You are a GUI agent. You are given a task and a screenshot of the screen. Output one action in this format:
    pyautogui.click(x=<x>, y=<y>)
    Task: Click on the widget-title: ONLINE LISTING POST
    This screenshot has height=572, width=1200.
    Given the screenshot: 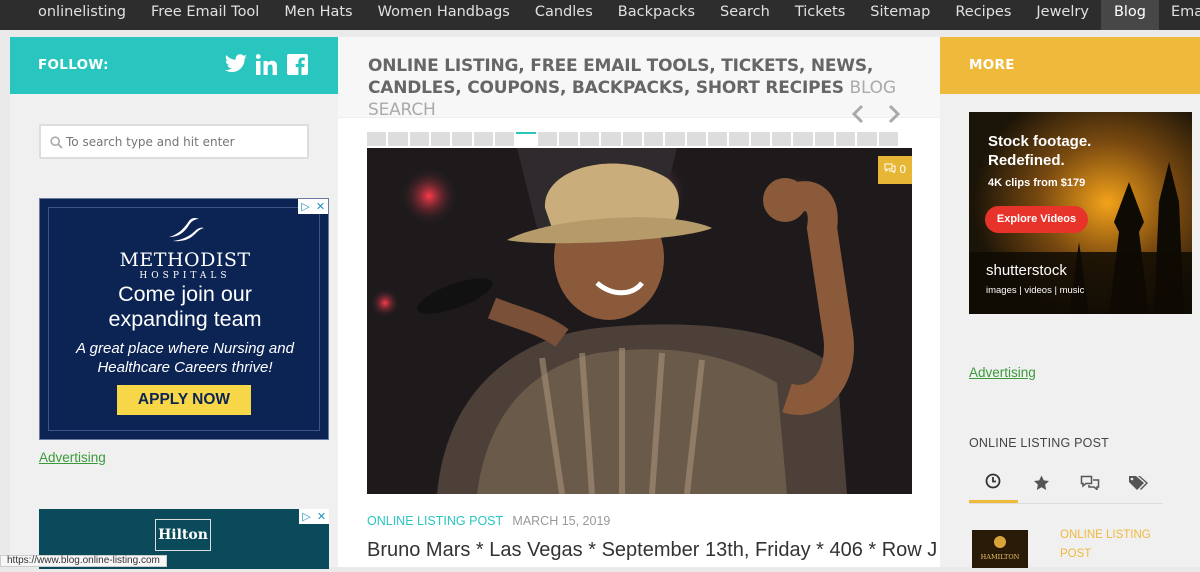 What is the action you would take?
    pyautogui.click(x=1039, y=443)
    